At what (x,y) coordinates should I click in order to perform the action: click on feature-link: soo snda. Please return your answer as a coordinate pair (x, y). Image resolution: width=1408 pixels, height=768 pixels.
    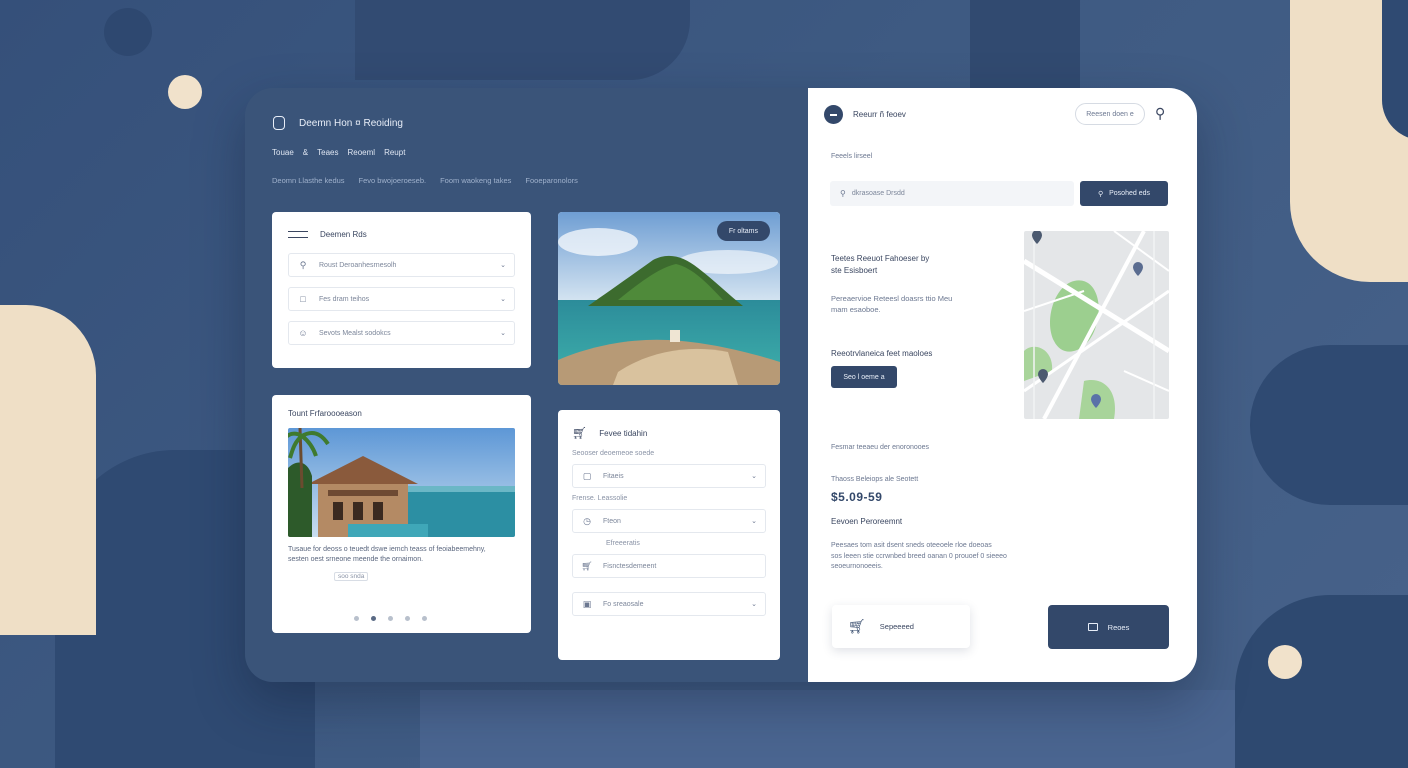
    Looking at the image, I should click on (351, 577).